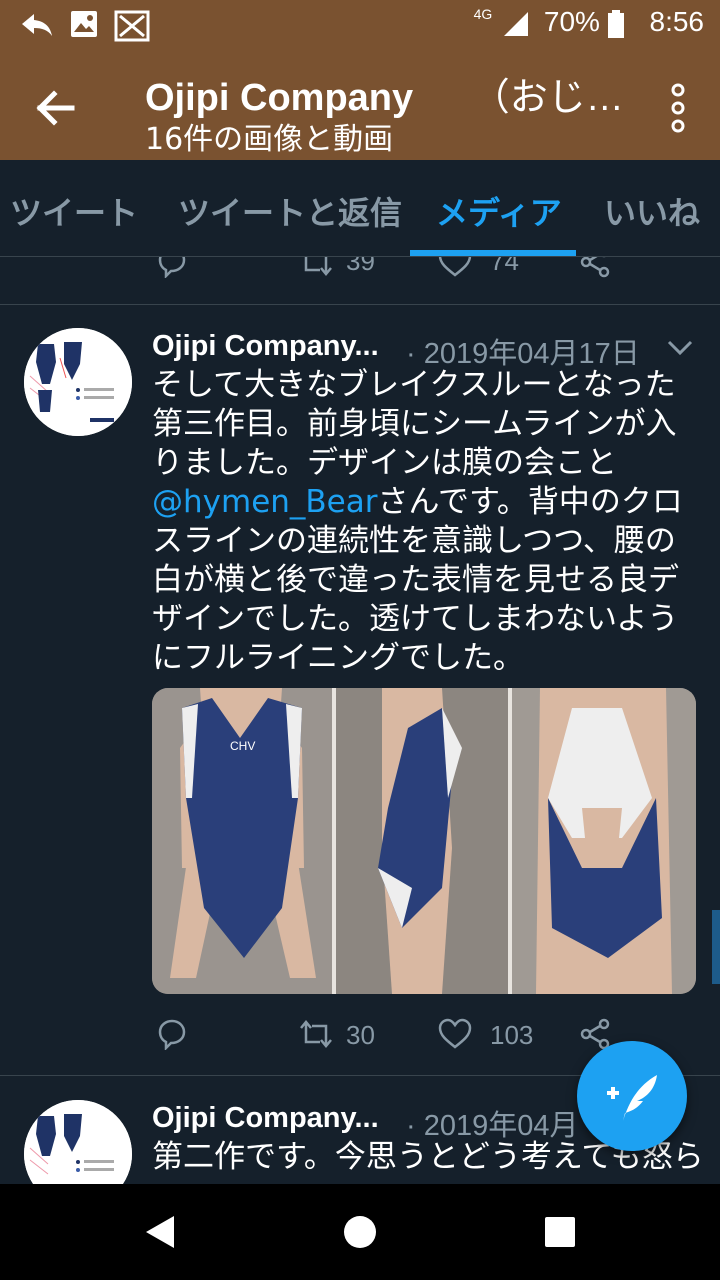 The image size is (720, 1280). What do you see at coordinates (678, 108) in the screenshot?
I see `more-vert-icon` at bounding box center [678, 108].